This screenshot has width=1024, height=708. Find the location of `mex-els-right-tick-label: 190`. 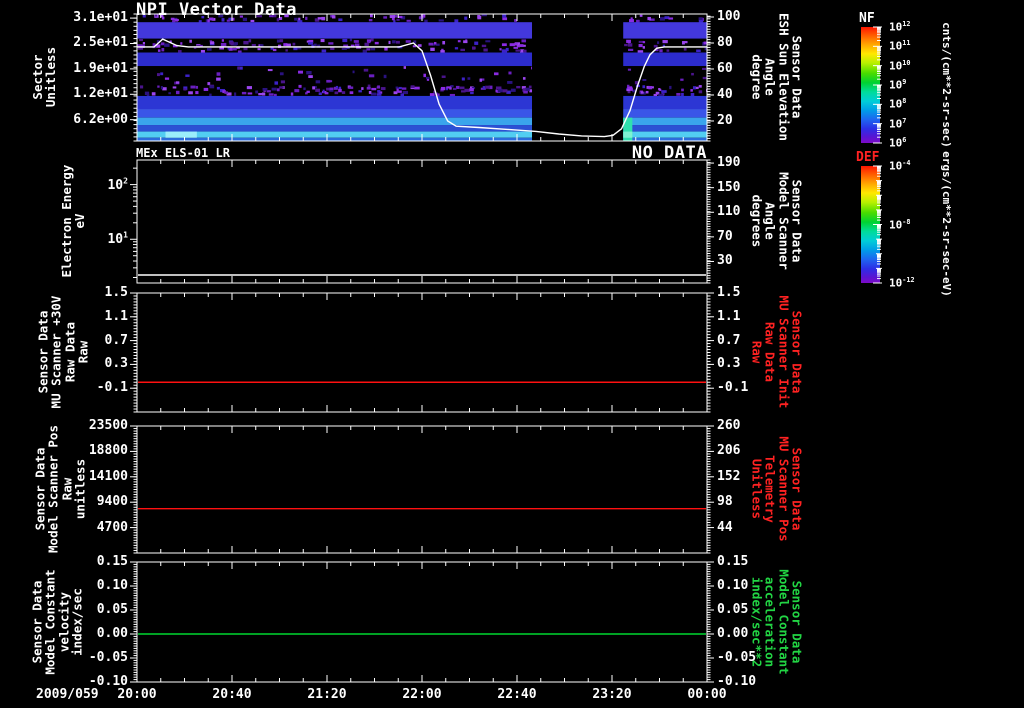

mex-els-right-tick-label: 190 is located at coordinates (729, 163).